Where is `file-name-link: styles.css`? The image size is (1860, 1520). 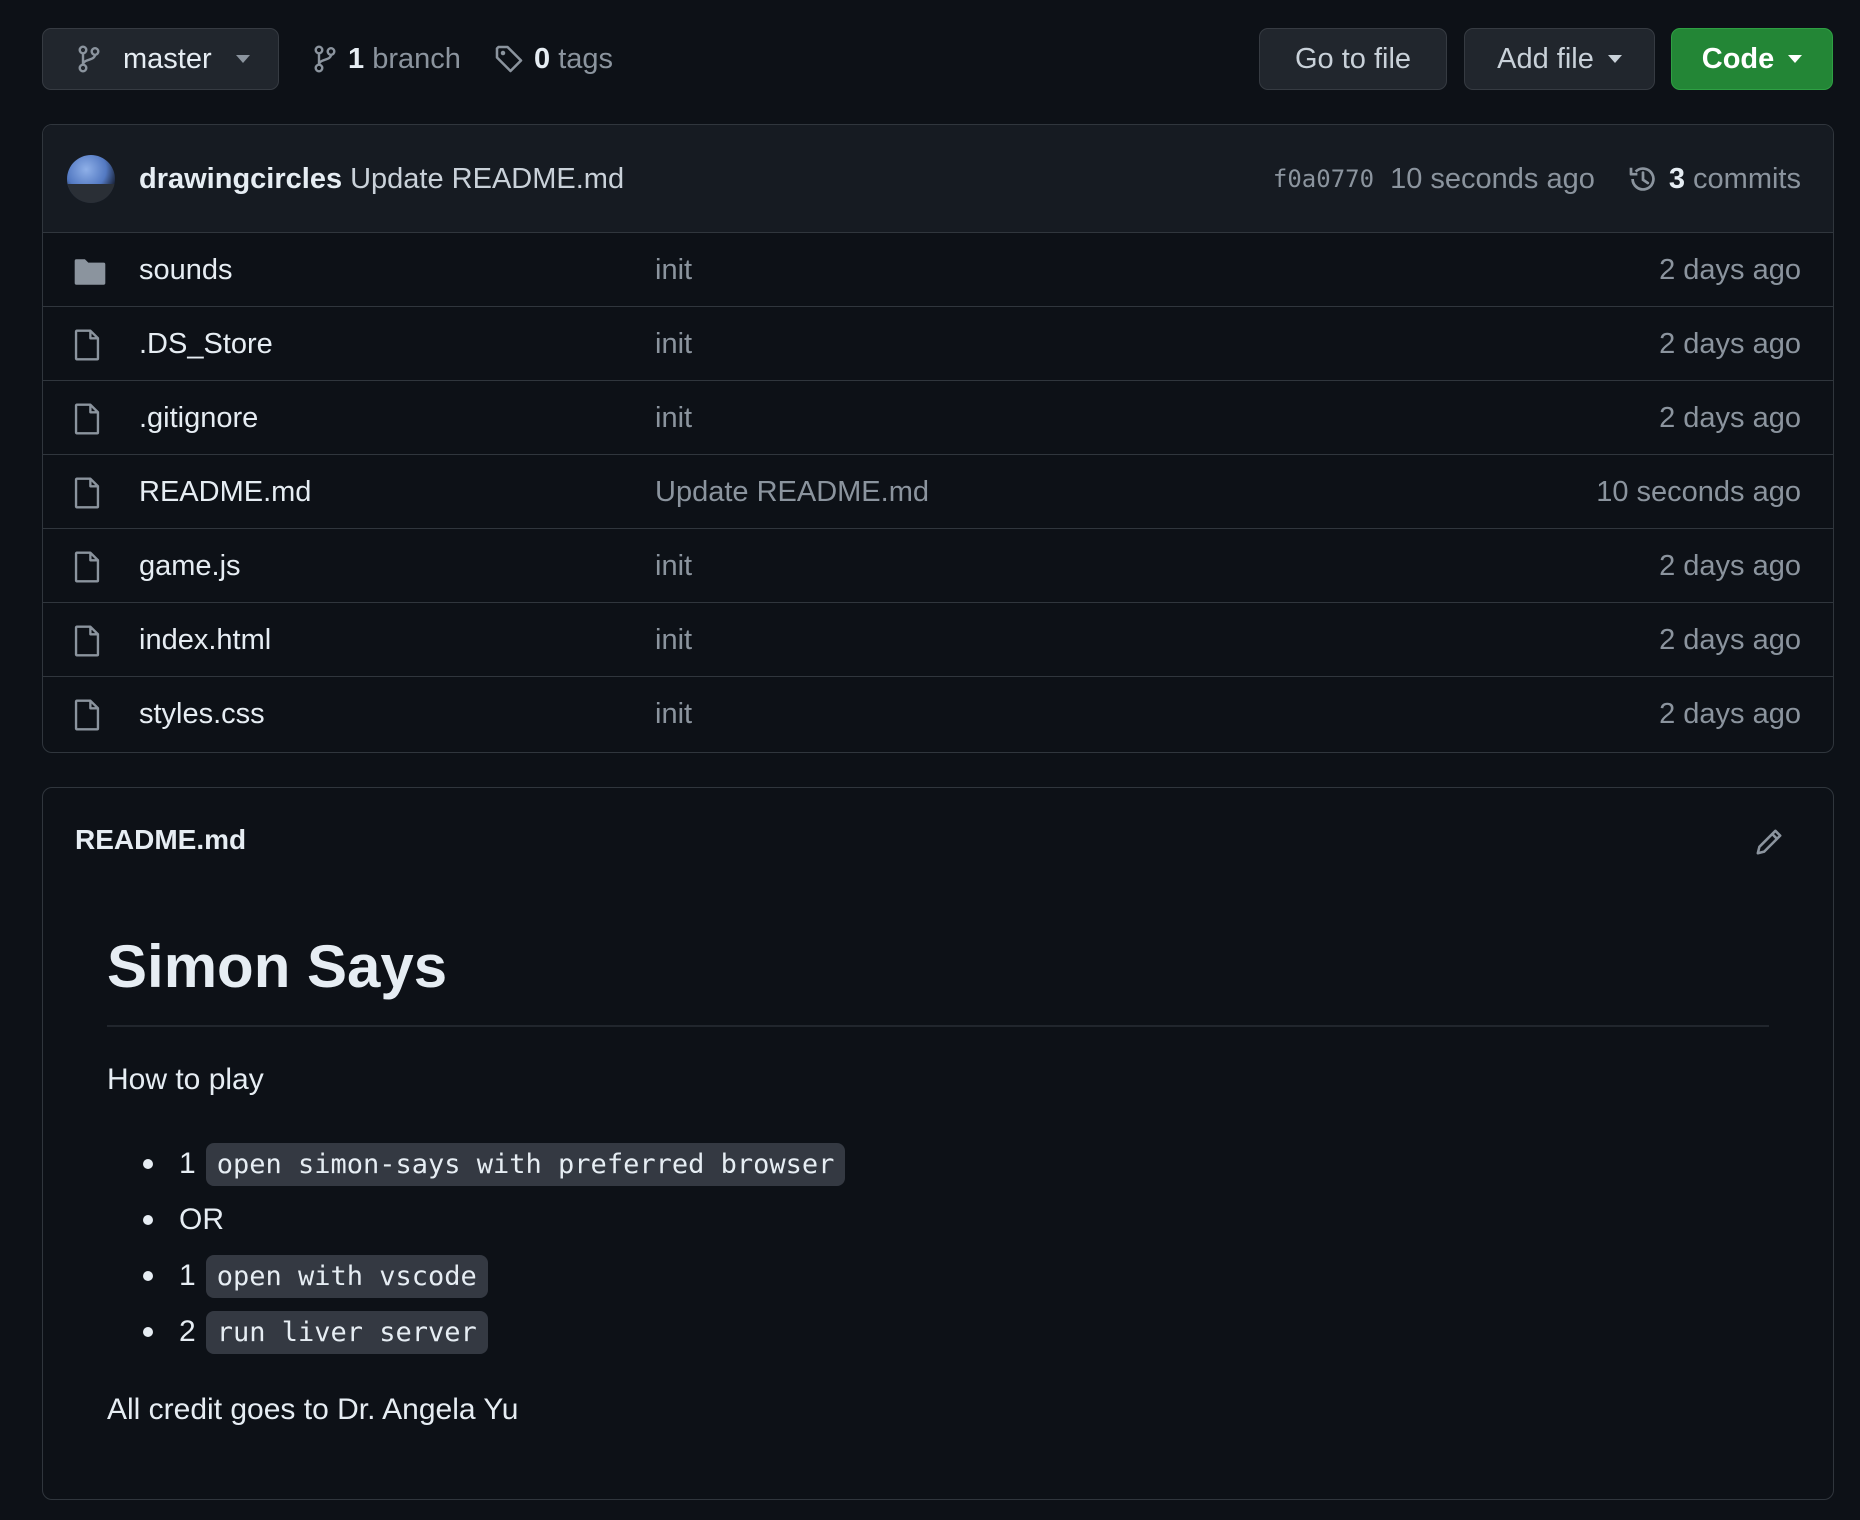 file-name-link: styles.css is located at coordinates (202, 714).